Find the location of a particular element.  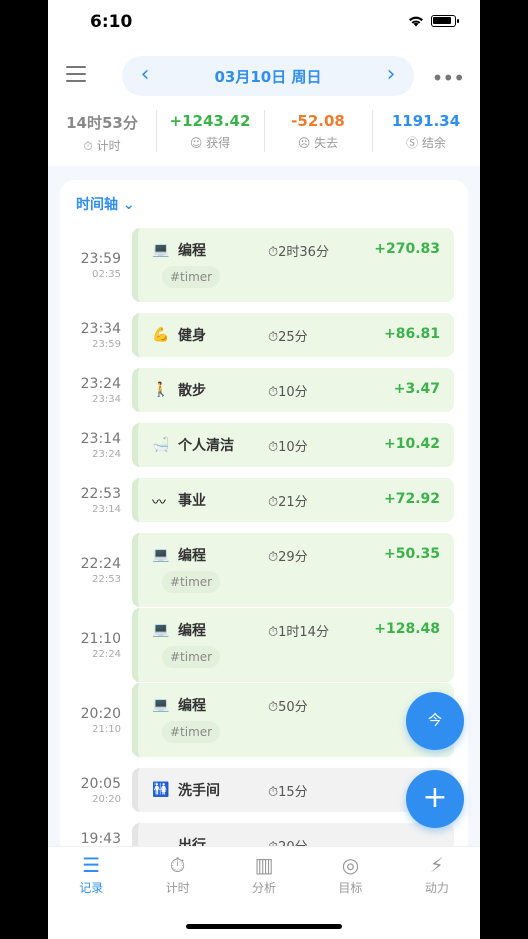

entry-start-time: 23:14 is located at coordinates (100, 439).